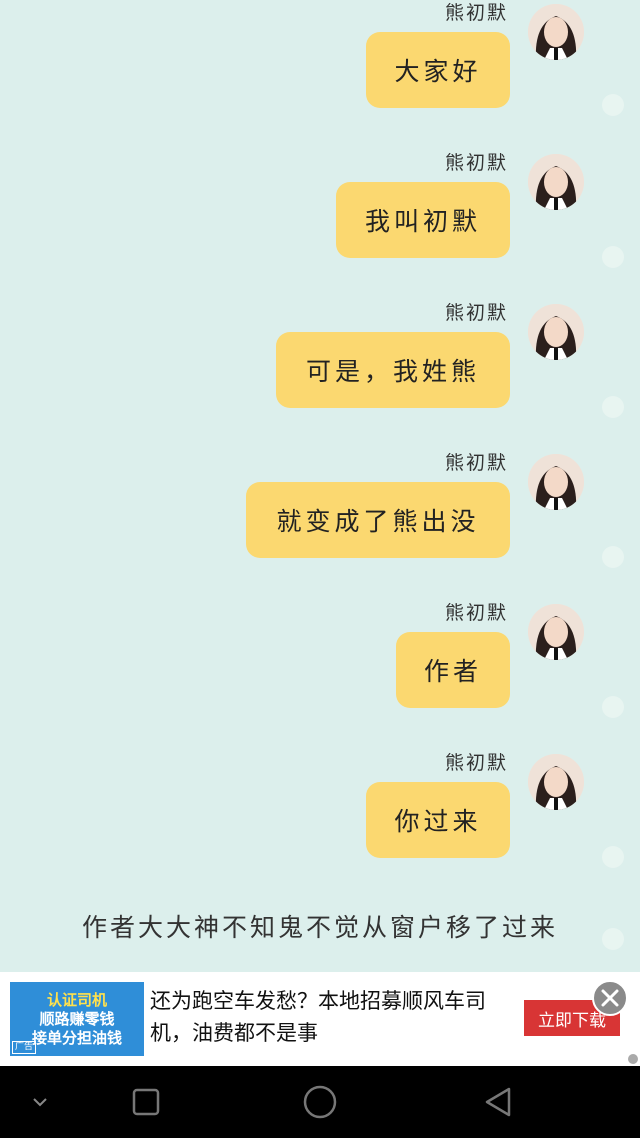  Describe the element at coordinates (320, 225) in the screenshot. I see `message-row: 熊初默 我叫初默` at that location.